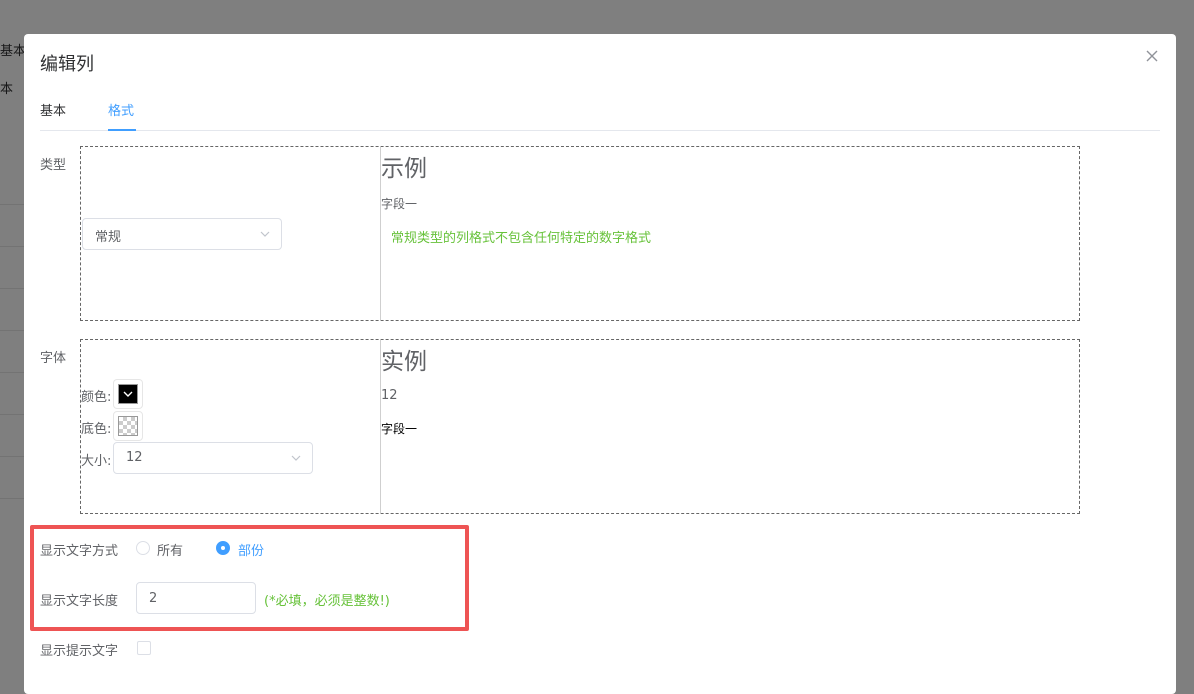  What do you see at coordinates (1152, 56) in the screenshot?
I see `close-icon` at bounding box center [1152, 56].